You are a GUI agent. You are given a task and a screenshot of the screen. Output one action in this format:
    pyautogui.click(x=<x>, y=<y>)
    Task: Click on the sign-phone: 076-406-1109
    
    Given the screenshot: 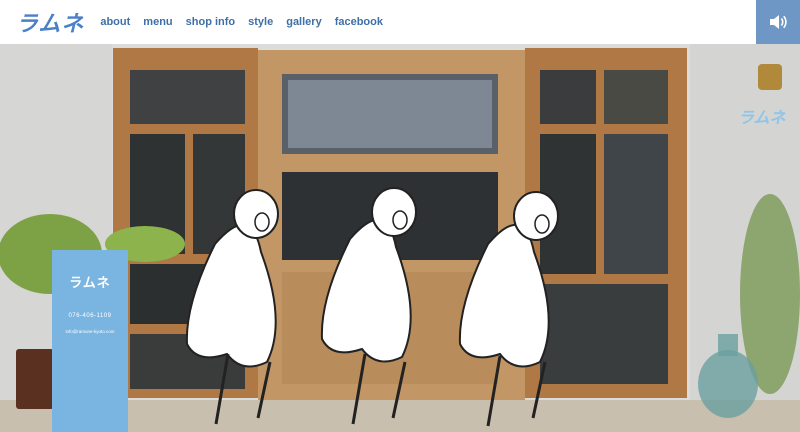 What is the action you would take?
    pyautogui.click(x=90, y=316)
    